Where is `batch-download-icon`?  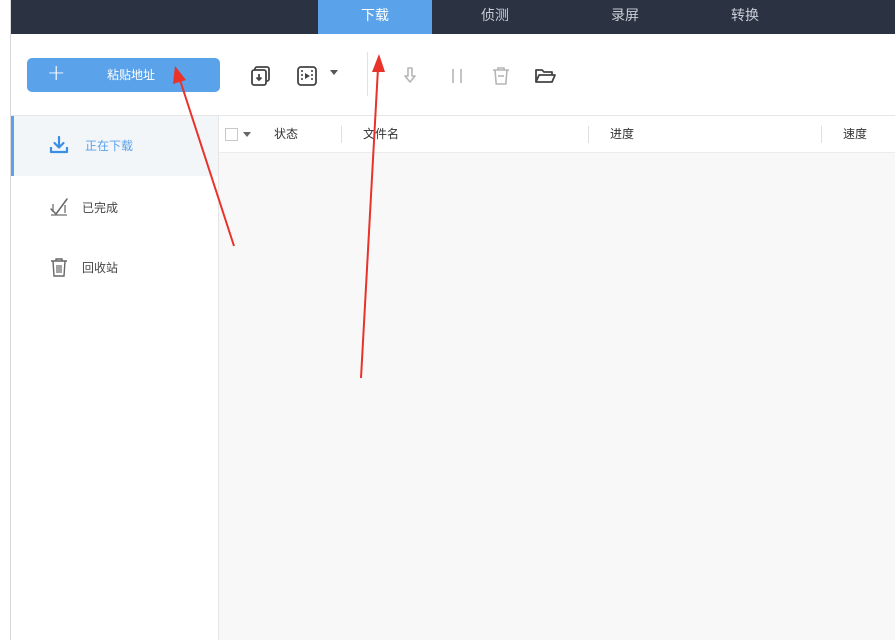 batch-download-icon is located at coordinates (261, 76).